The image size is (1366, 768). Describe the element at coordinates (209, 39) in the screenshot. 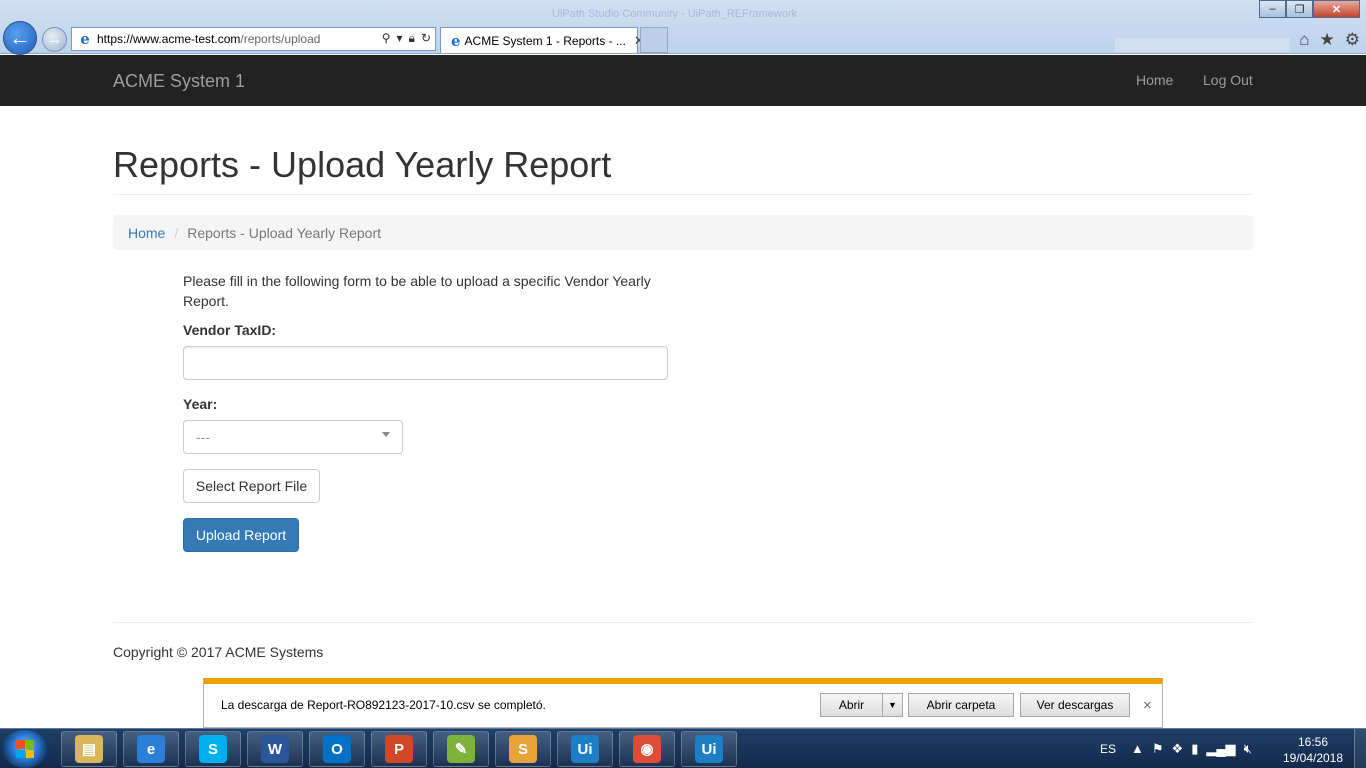

I see `url-text: https://www.acme-test.com/reports/upload` at that location.